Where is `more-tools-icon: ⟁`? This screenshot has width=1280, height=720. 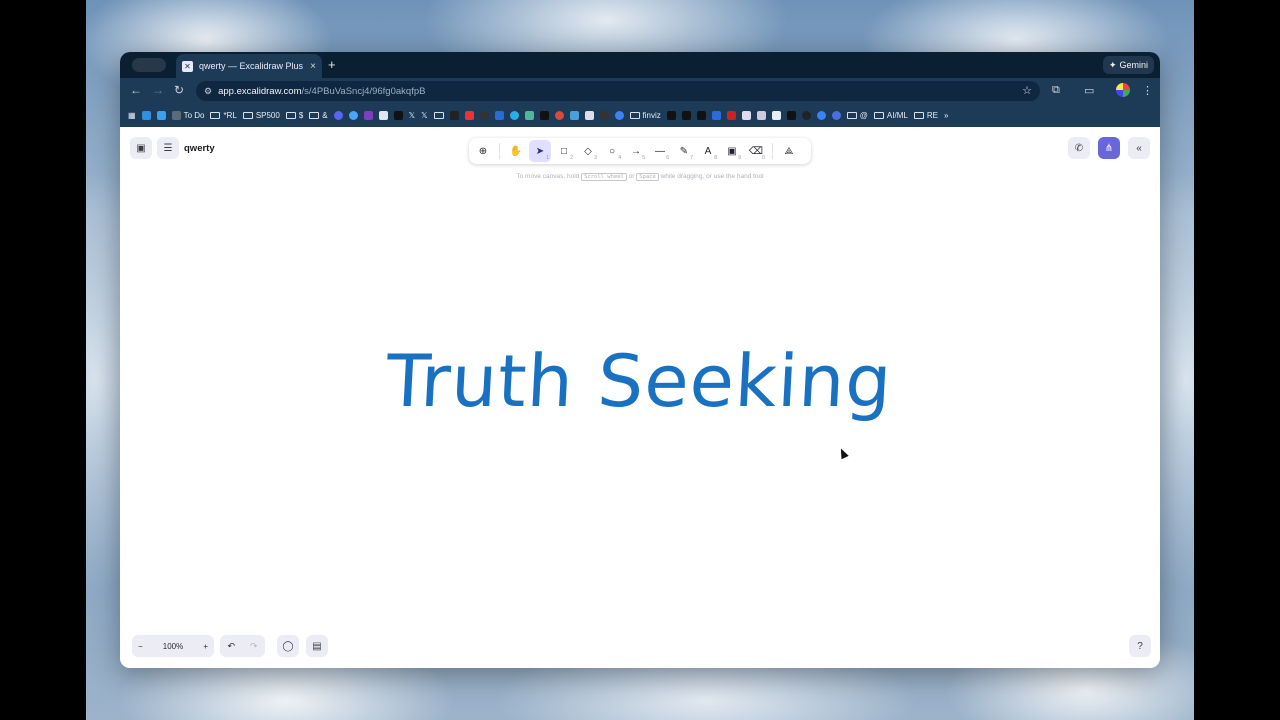 more-tools-icon: ⟁ is located at coordinates (789, 151).